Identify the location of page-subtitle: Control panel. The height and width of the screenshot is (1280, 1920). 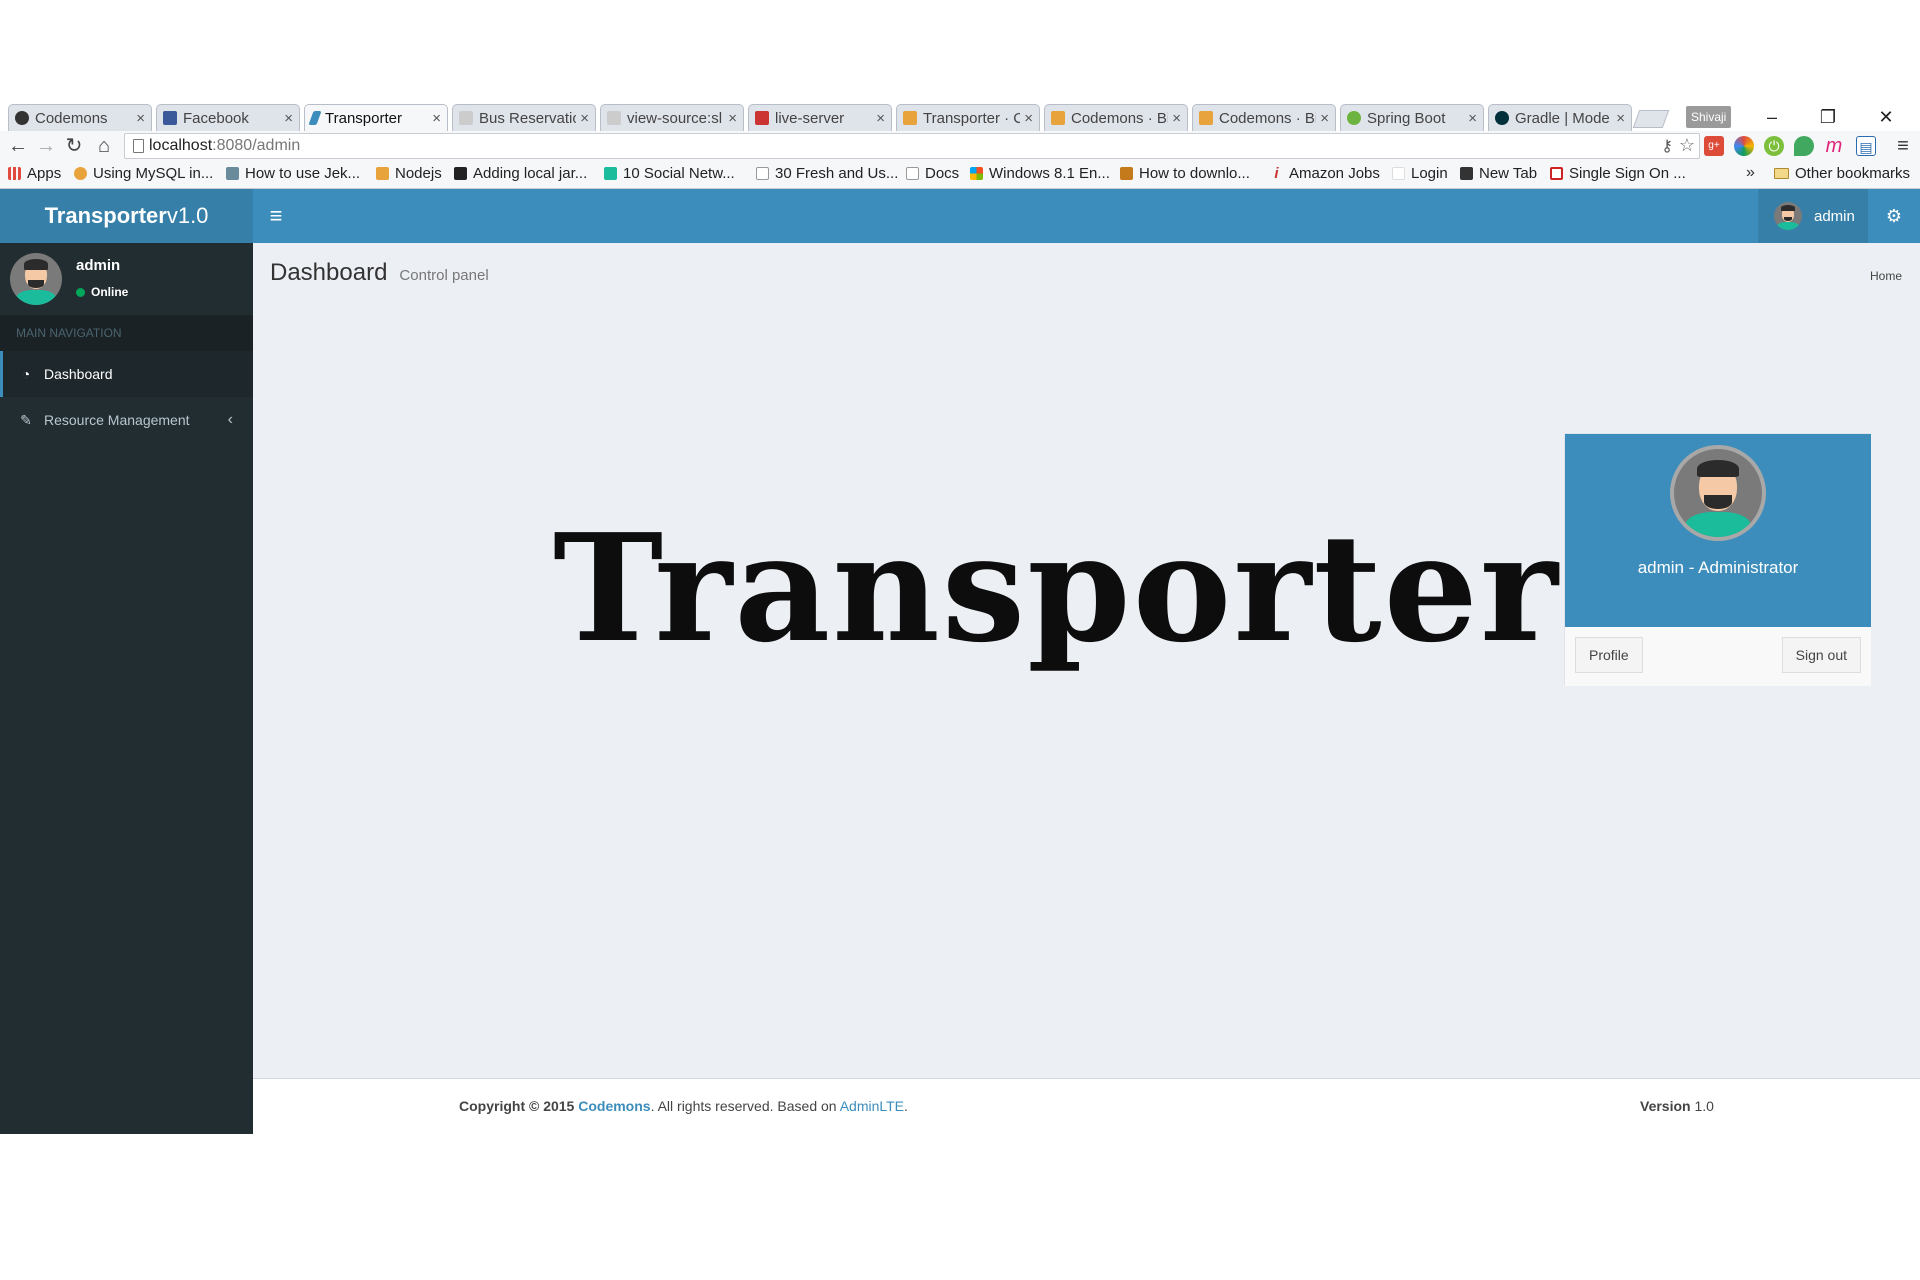
(444, 275).